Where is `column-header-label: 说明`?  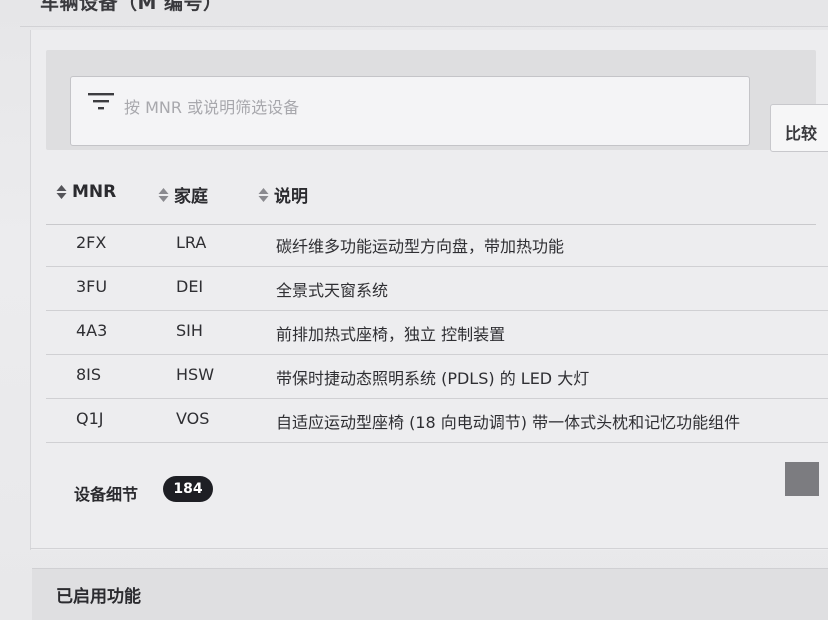
column-header-label: 说明 is located at coordinates (291, 197).